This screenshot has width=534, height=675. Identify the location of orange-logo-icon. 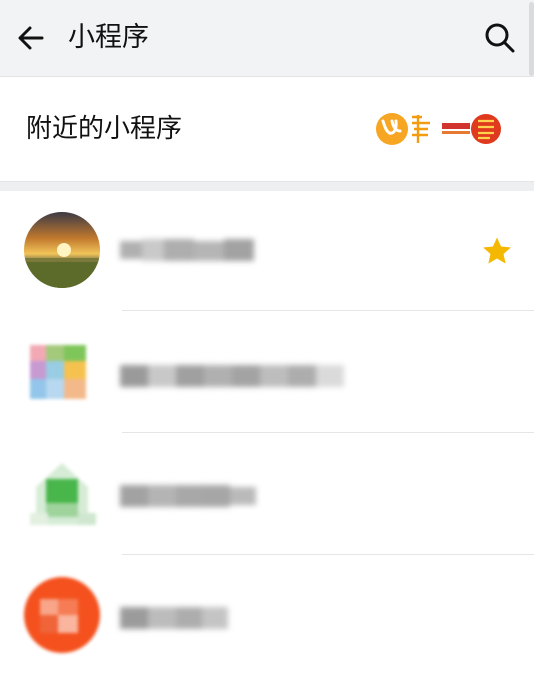
(403, 129).